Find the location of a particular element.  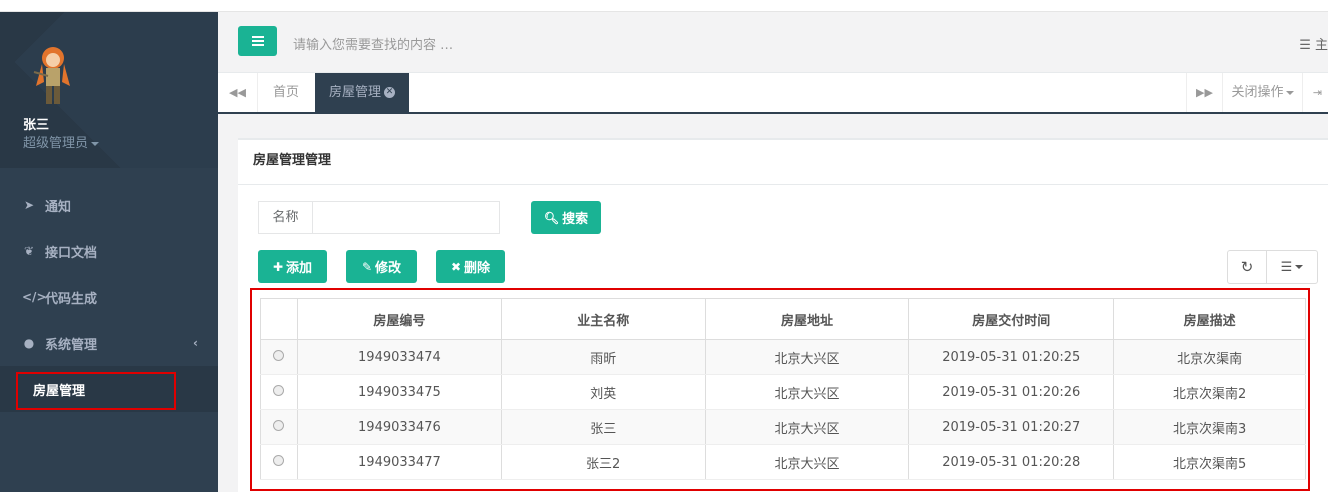

browser-bookmark-strip is located at coordinates (664, 6).